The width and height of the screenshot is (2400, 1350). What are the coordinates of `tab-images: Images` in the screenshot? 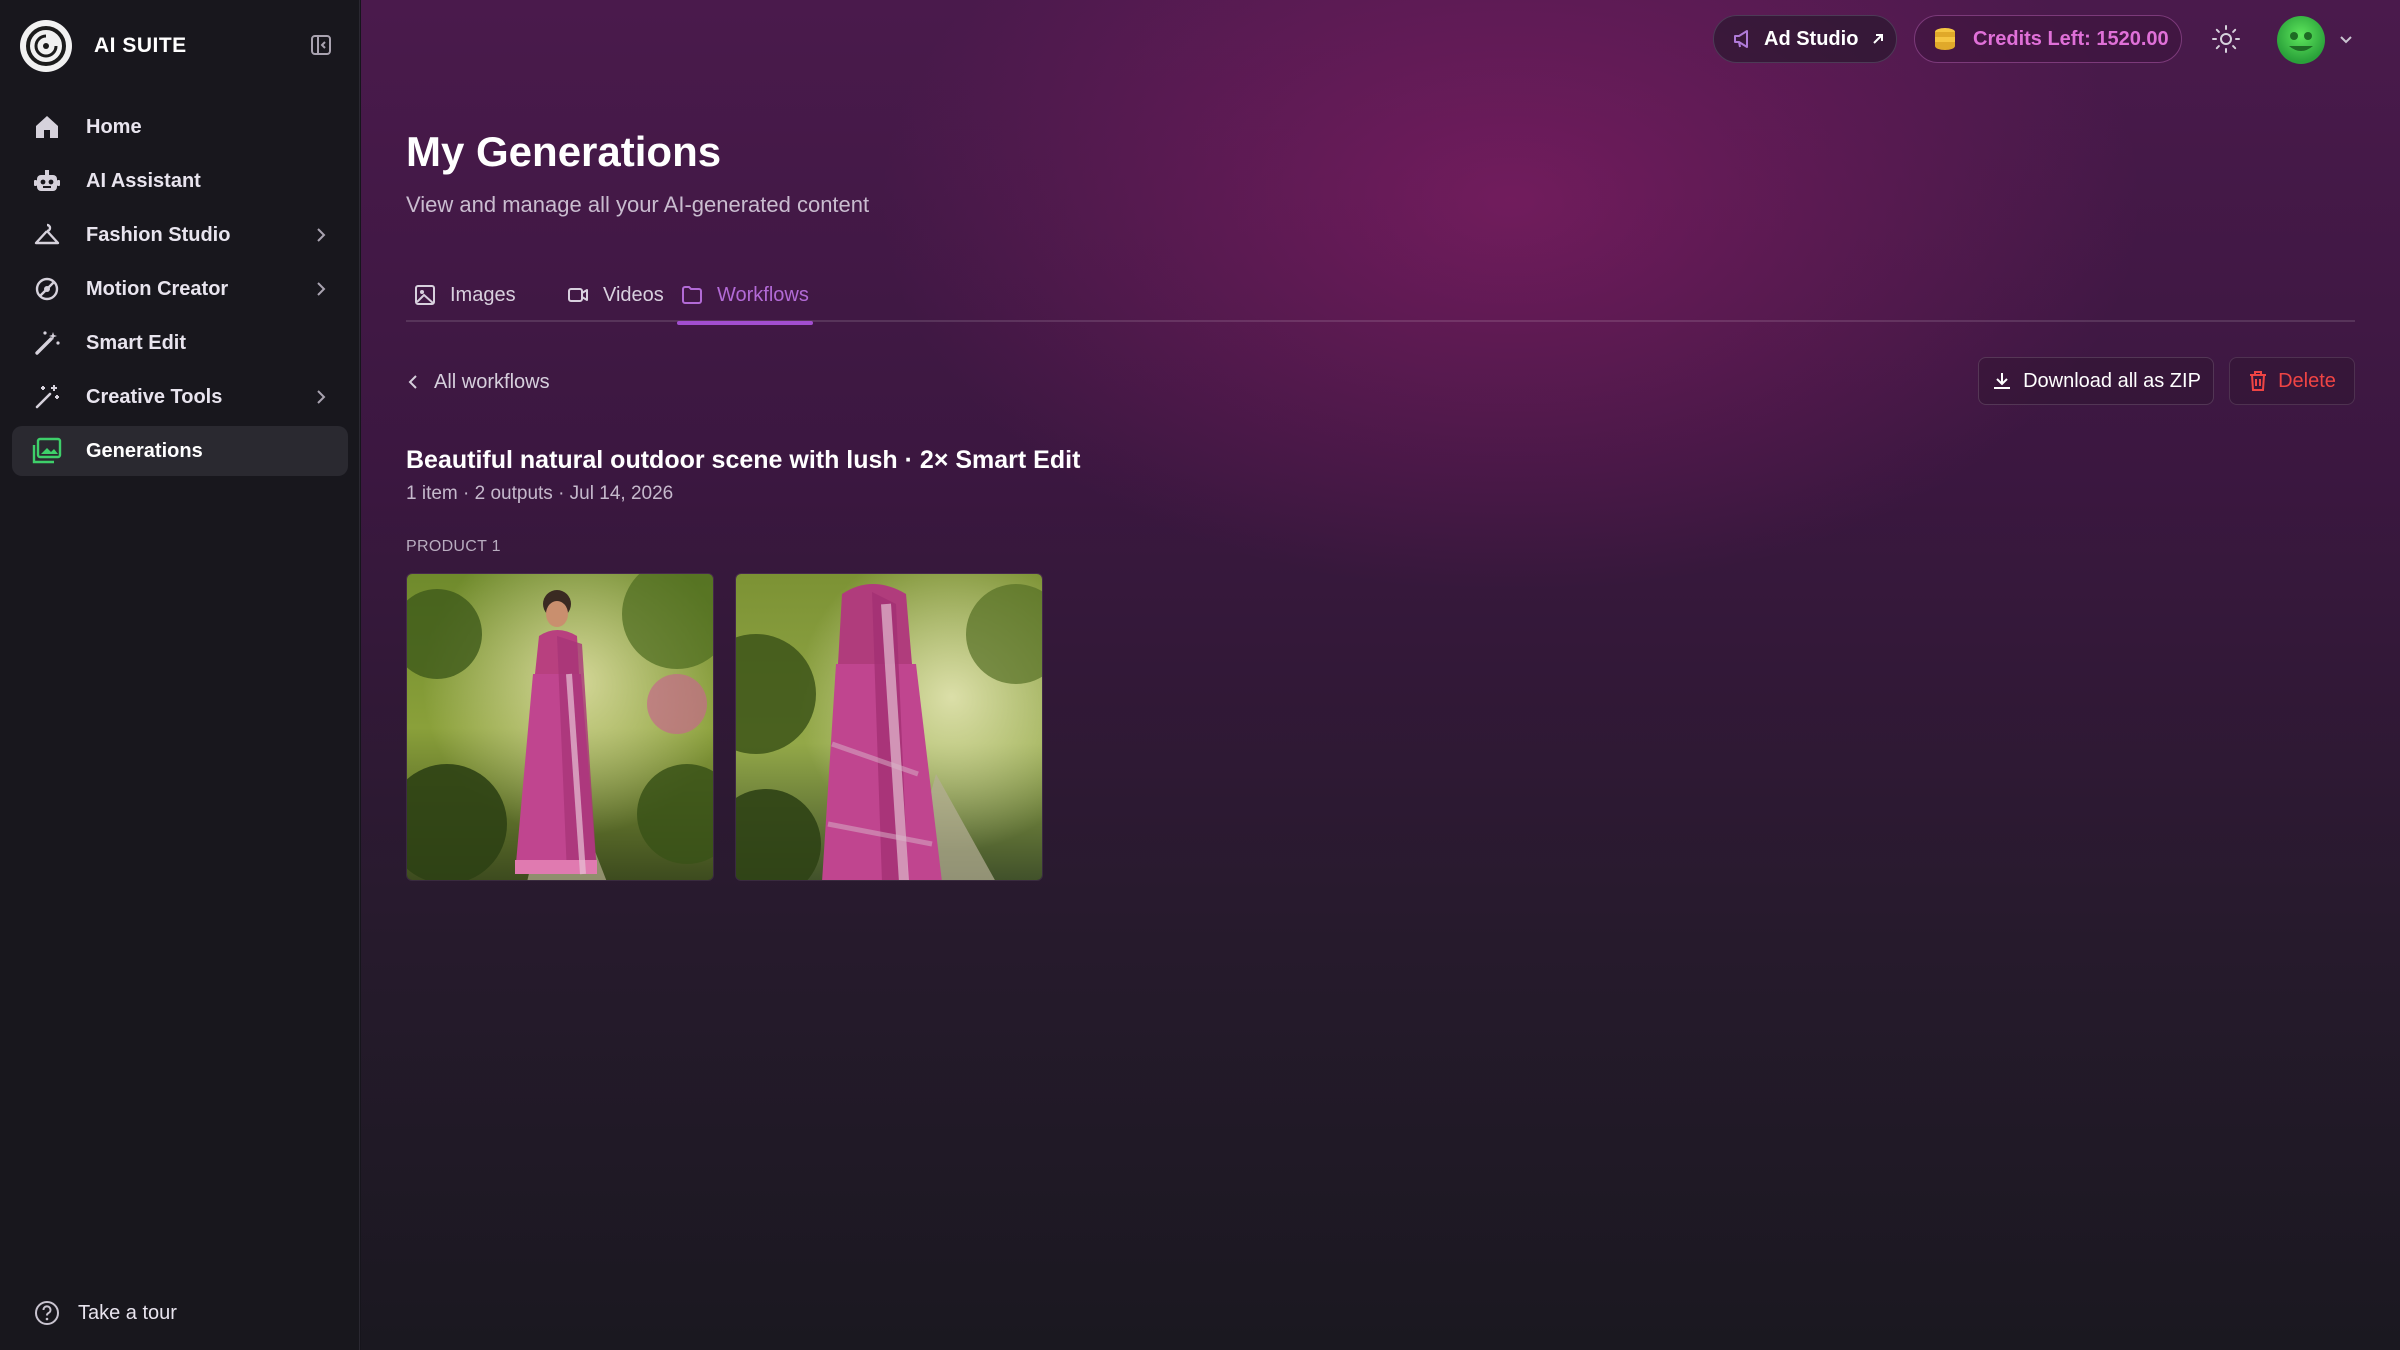 It's located at (465, 300).